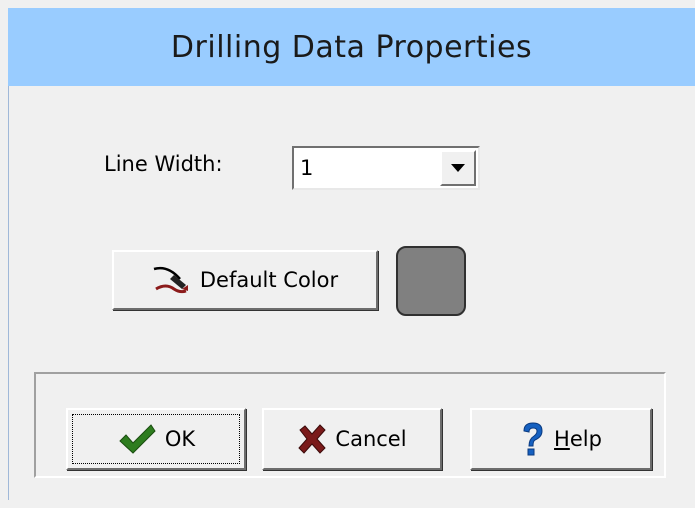 This screenshot has width=695, height=508. I want to click on help-button: Help, so click(561, 439).